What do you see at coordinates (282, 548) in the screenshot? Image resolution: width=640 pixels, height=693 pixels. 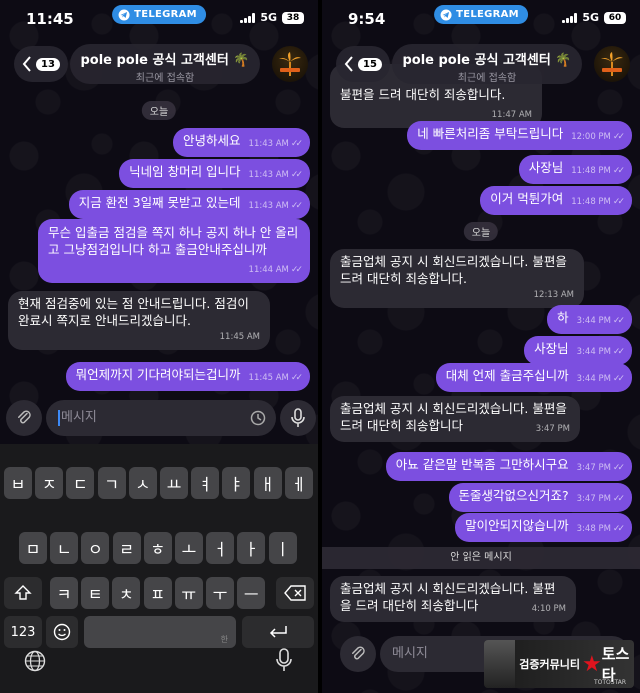 I see `key-letter: ㅣ` at bounding box center [282, 548].